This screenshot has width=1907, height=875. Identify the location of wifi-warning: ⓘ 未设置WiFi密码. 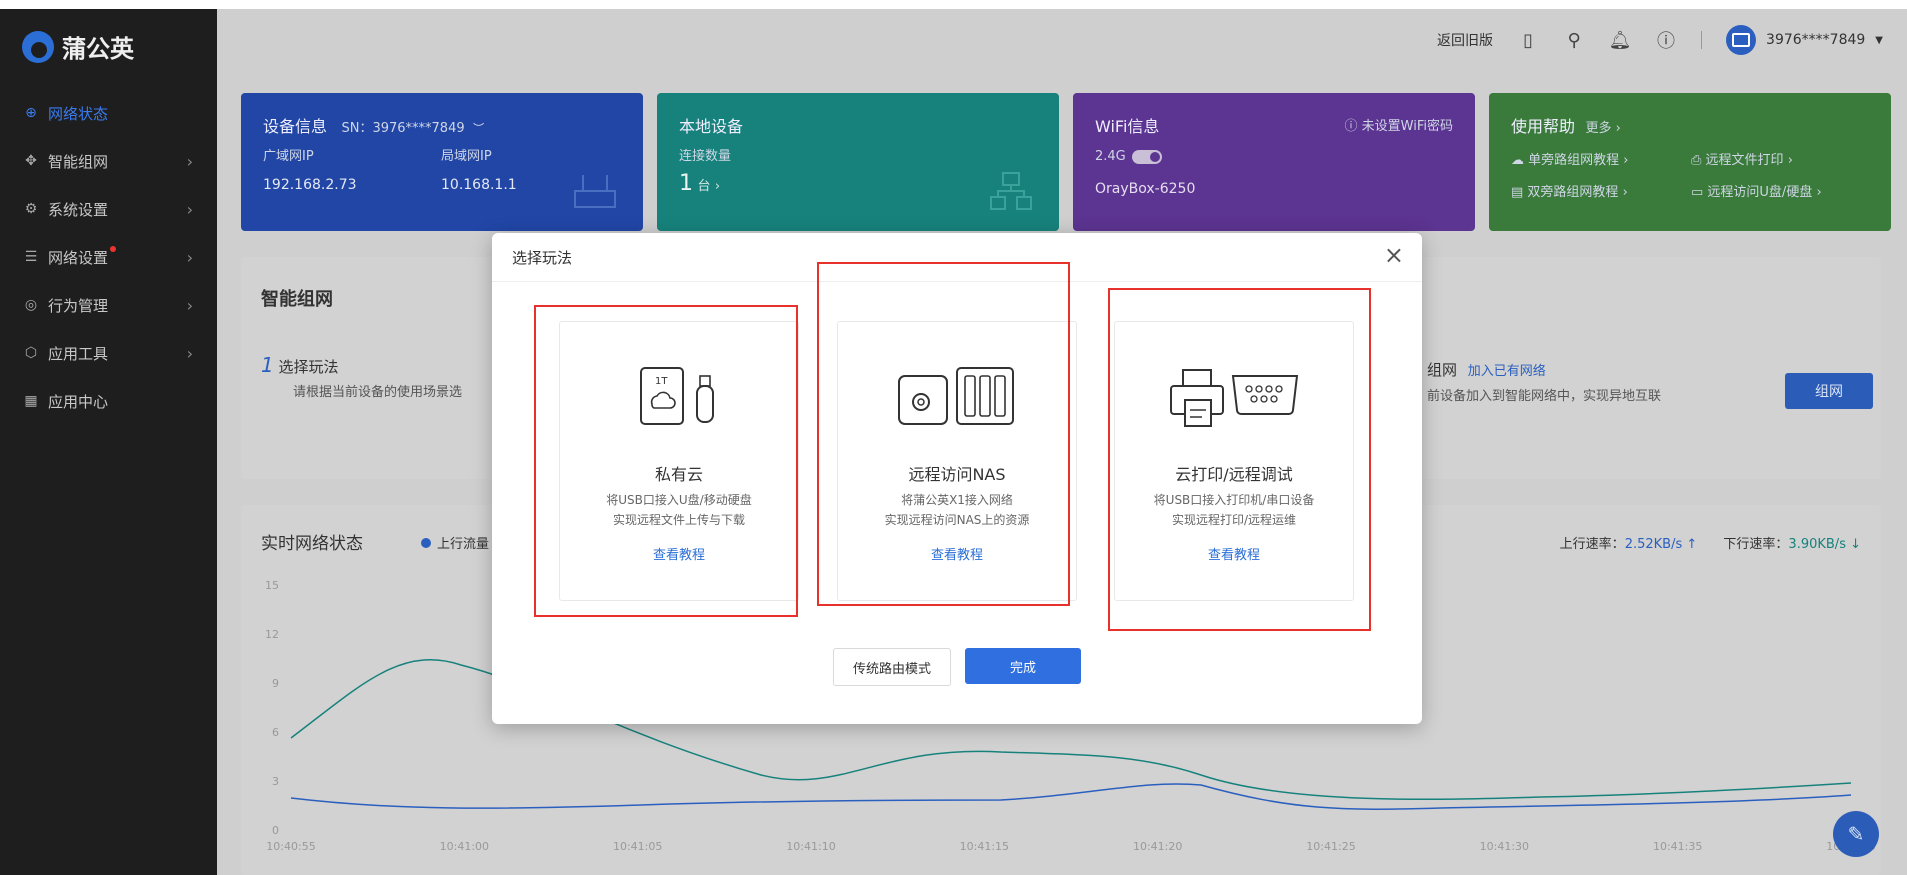
(1399, 124).